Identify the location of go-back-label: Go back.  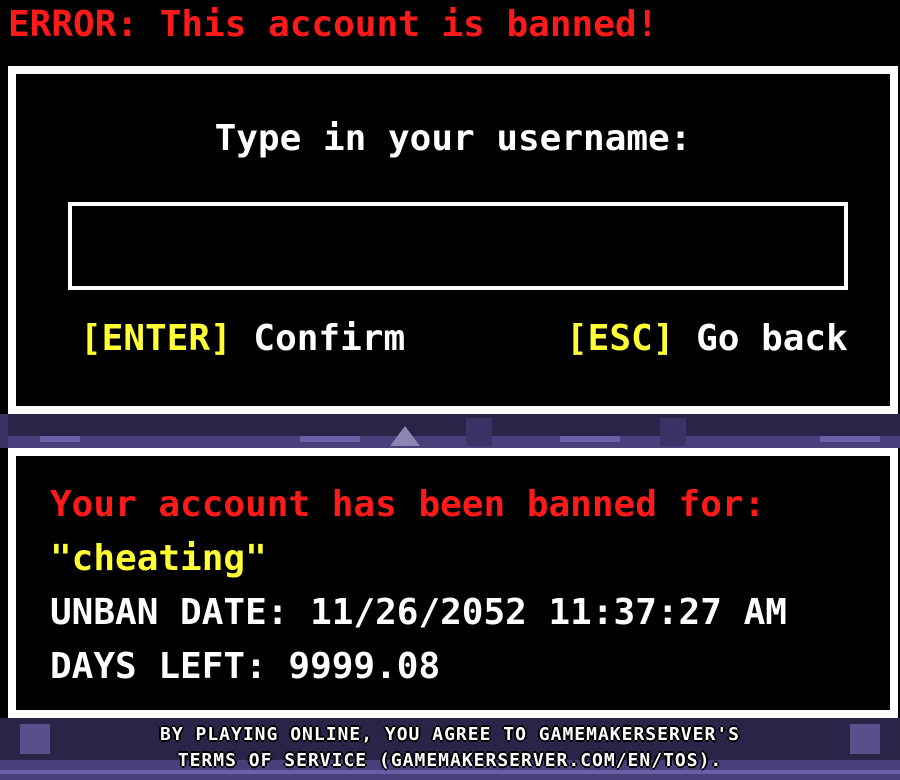
(772, 338).